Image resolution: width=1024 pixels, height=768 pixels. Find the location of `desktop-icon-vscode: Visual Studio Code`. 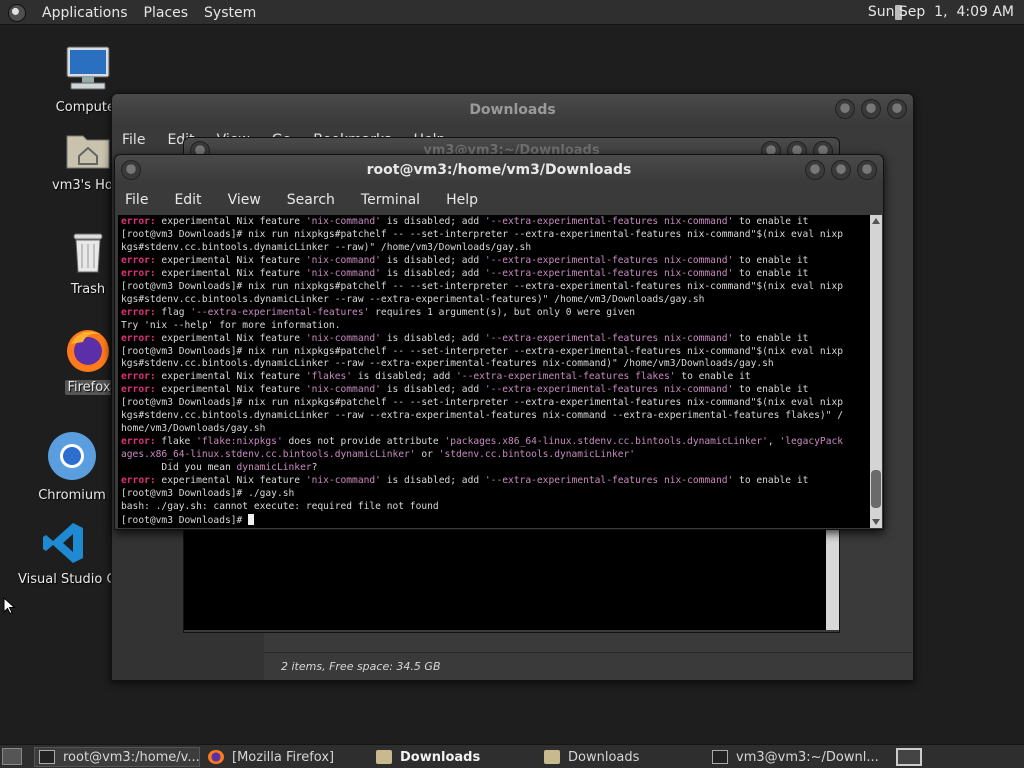

desktop-icon-vscode: Visual Studio Code is located at coordinates (64, 553).